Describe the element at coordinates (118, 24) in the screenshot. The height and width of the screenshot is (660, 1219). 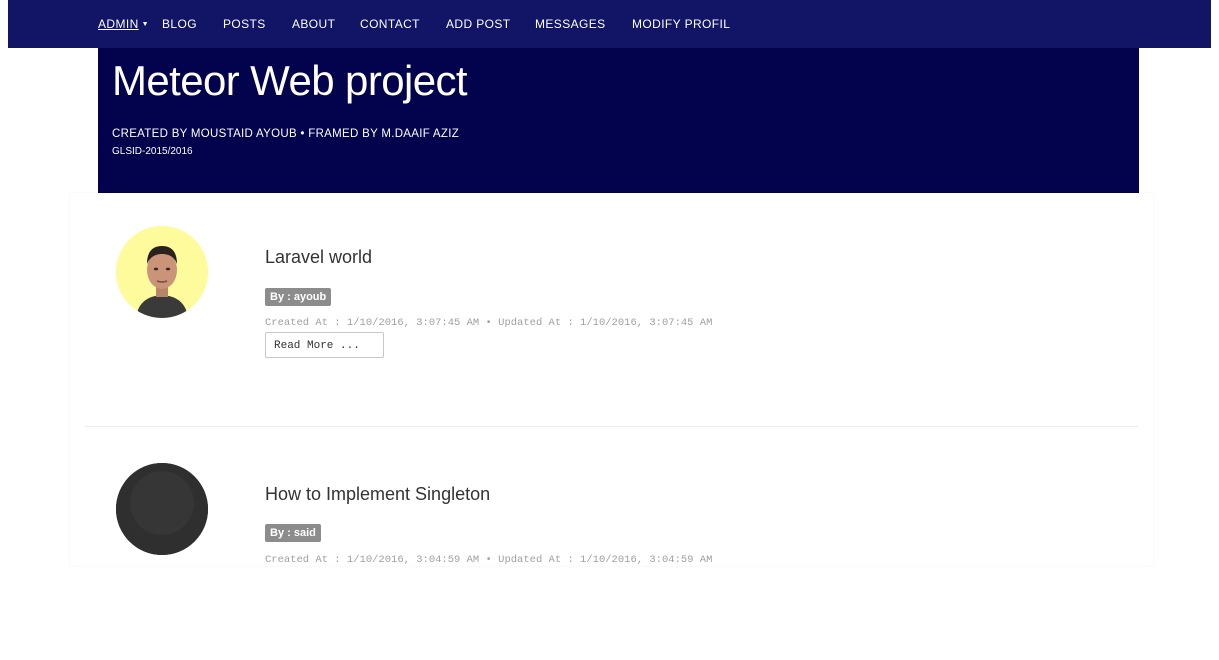
I see `nav-admin-label: ADMIN` at that location.